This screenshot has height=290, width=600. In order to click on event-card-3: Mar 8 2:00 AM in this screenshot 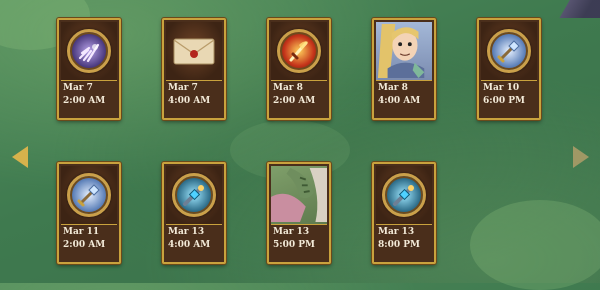, I will do `click(299, 69)`.